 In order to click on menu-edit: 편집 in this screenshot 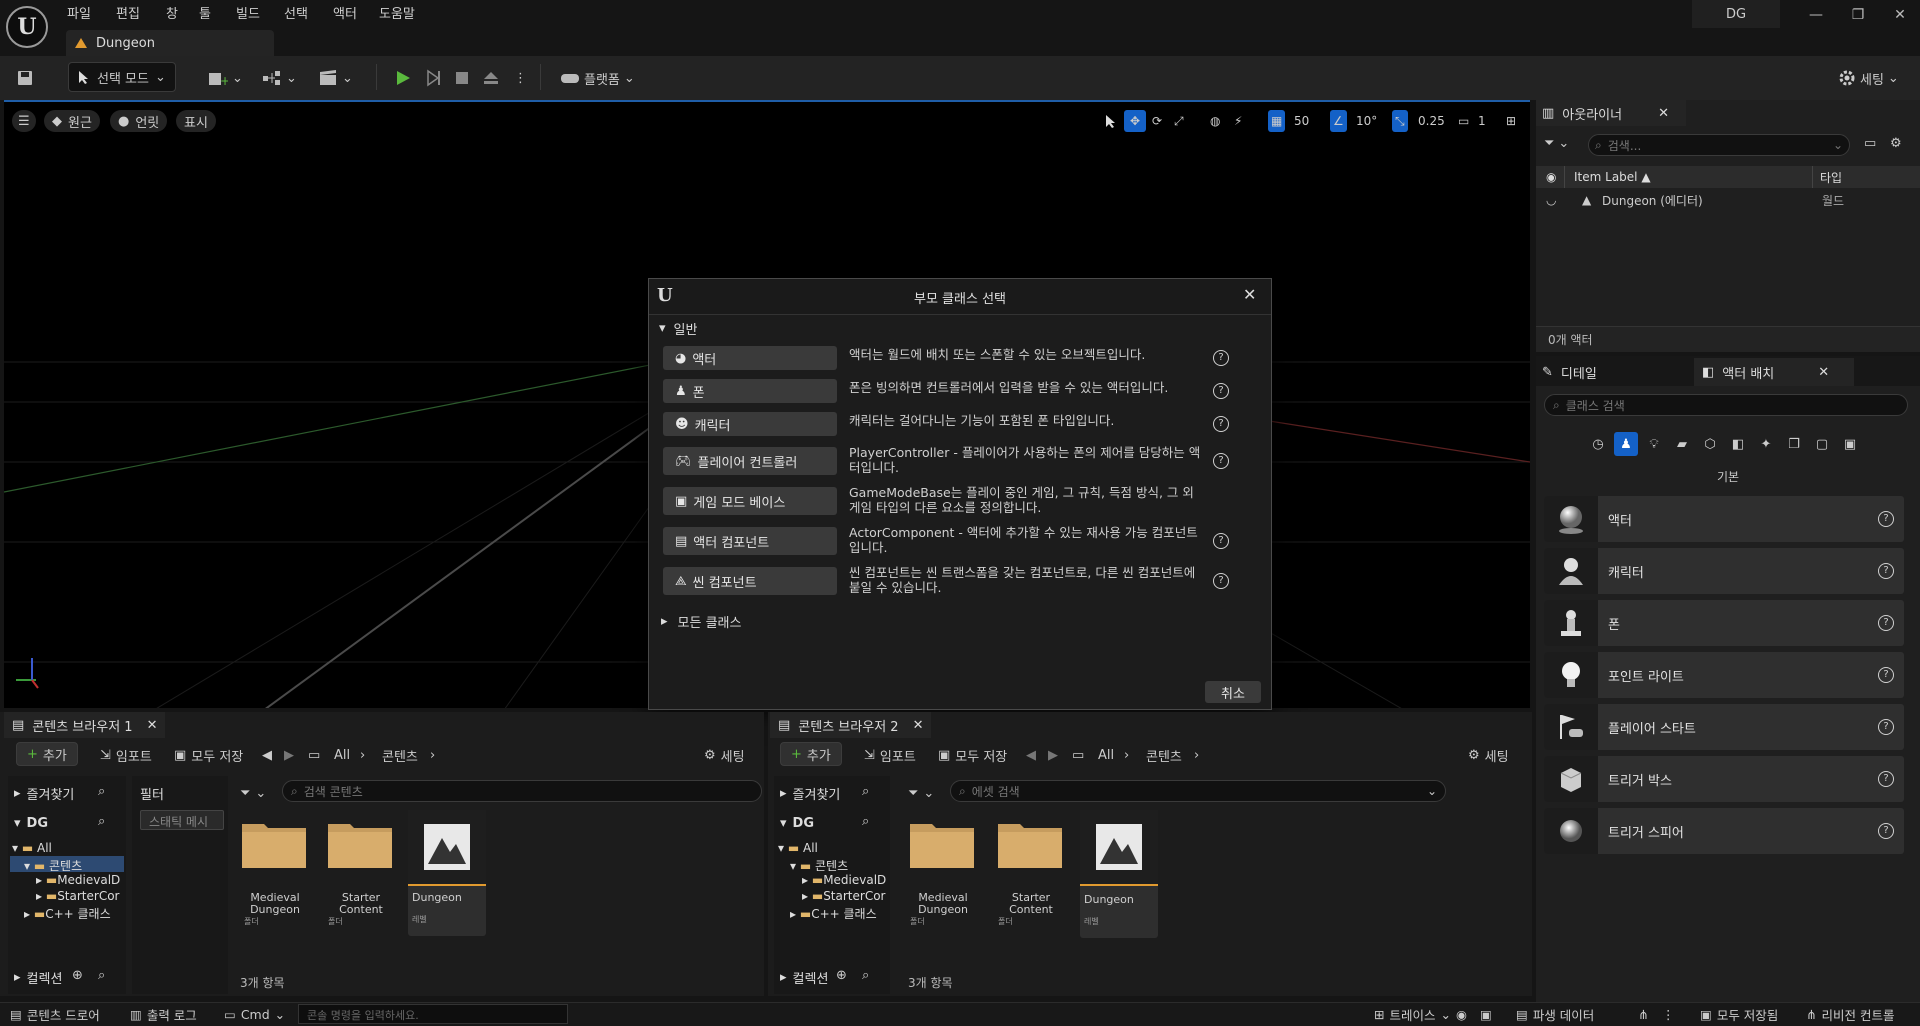, I will do `click(128, 12)`.